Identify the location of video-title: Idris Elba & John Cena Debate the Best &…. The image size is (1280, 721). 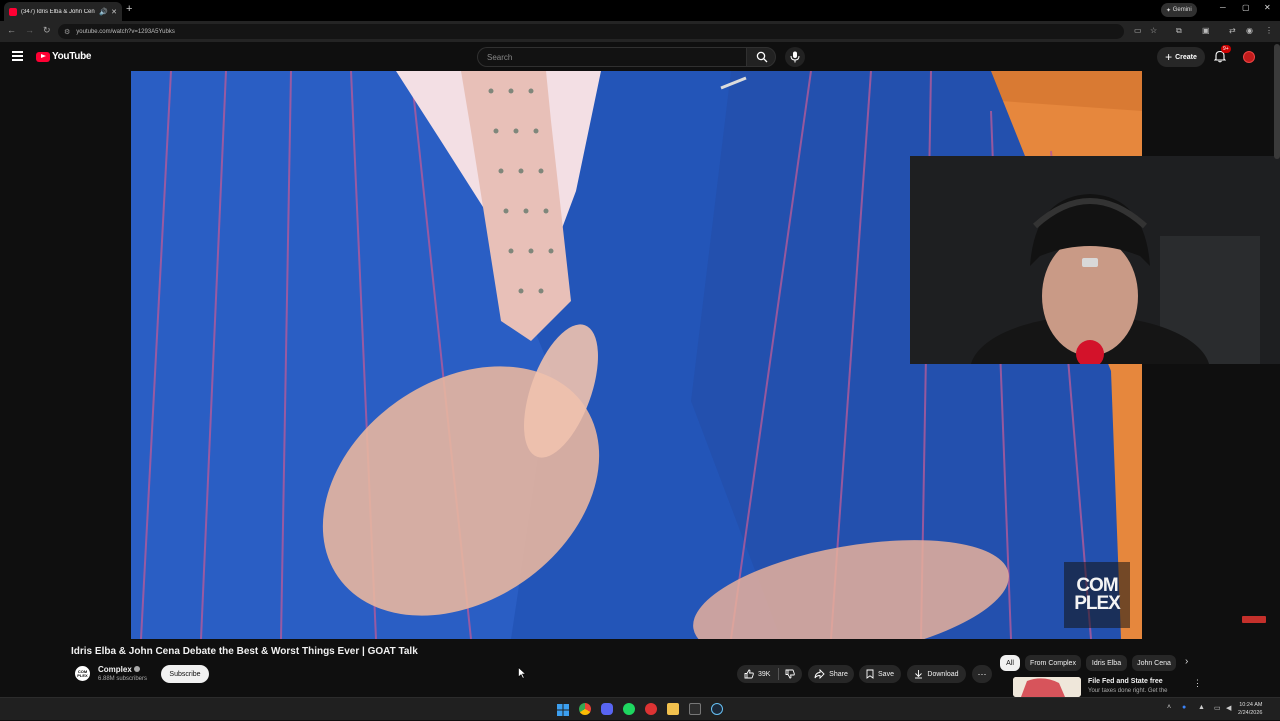
(244, 651).